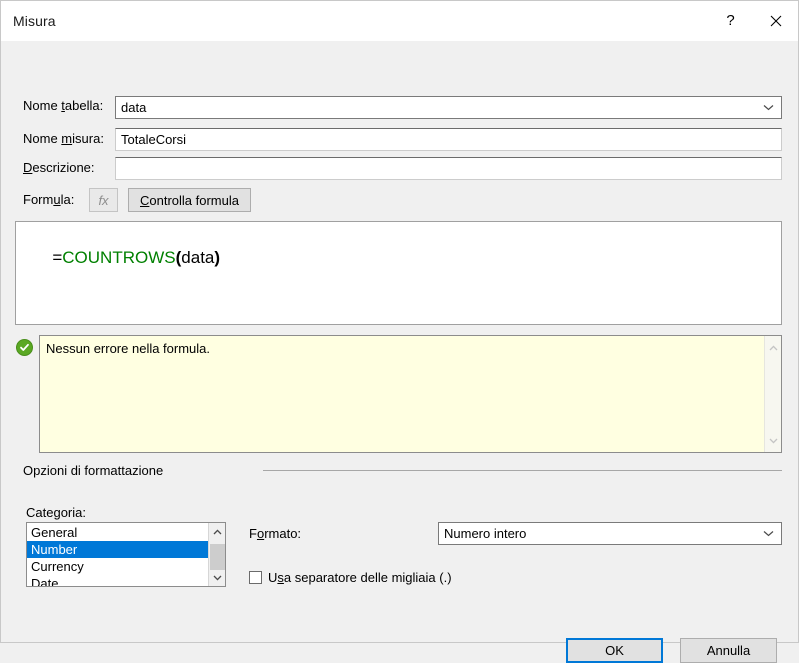 This screenshot has width=799, height=663. What do you see at coordinates (448, 168) in the screenshot?
I see `description-input` at bounding box center [448, 168].